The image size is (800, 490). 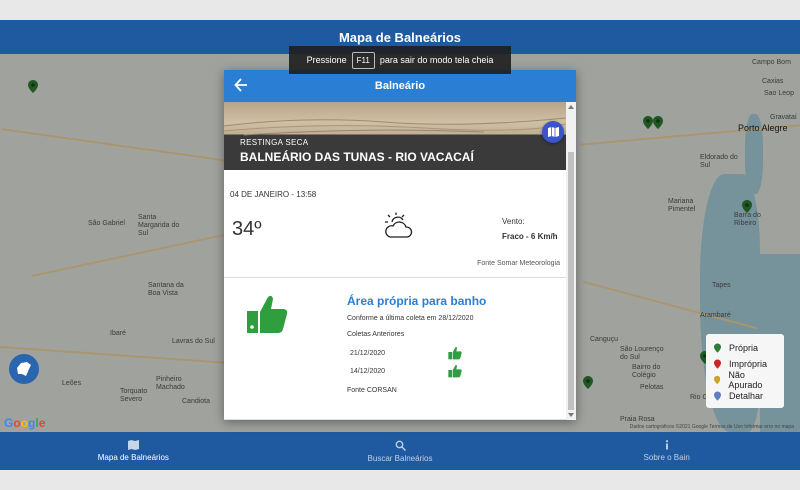 I want to click on nav-buscar: Buscar Balneários, so click(x=400, y=451).